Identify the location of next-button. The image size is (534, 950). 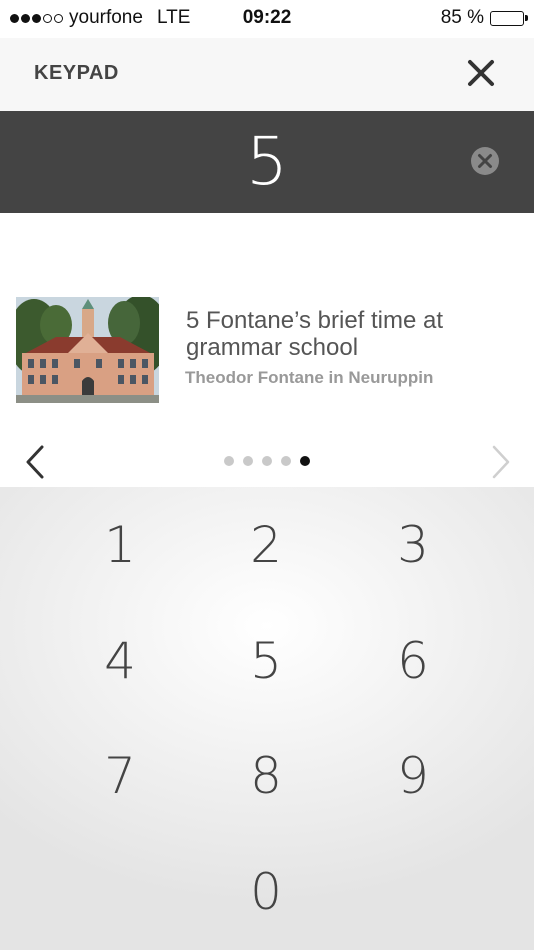
(501, 462).